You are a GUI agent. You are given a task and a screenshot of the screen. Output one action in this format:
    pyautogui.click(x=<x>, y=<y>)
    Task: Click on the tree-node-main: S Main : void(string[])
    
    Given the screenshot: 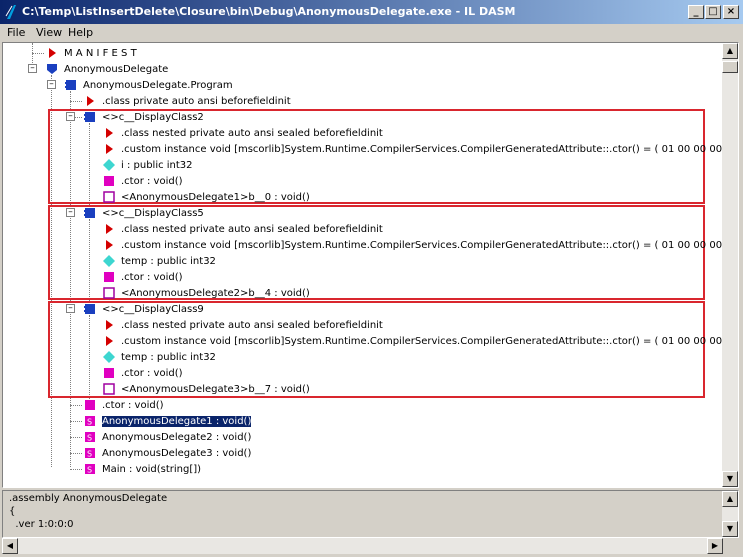 What is the action you would take?
    pyautogui.click(x=142, y=469)
    